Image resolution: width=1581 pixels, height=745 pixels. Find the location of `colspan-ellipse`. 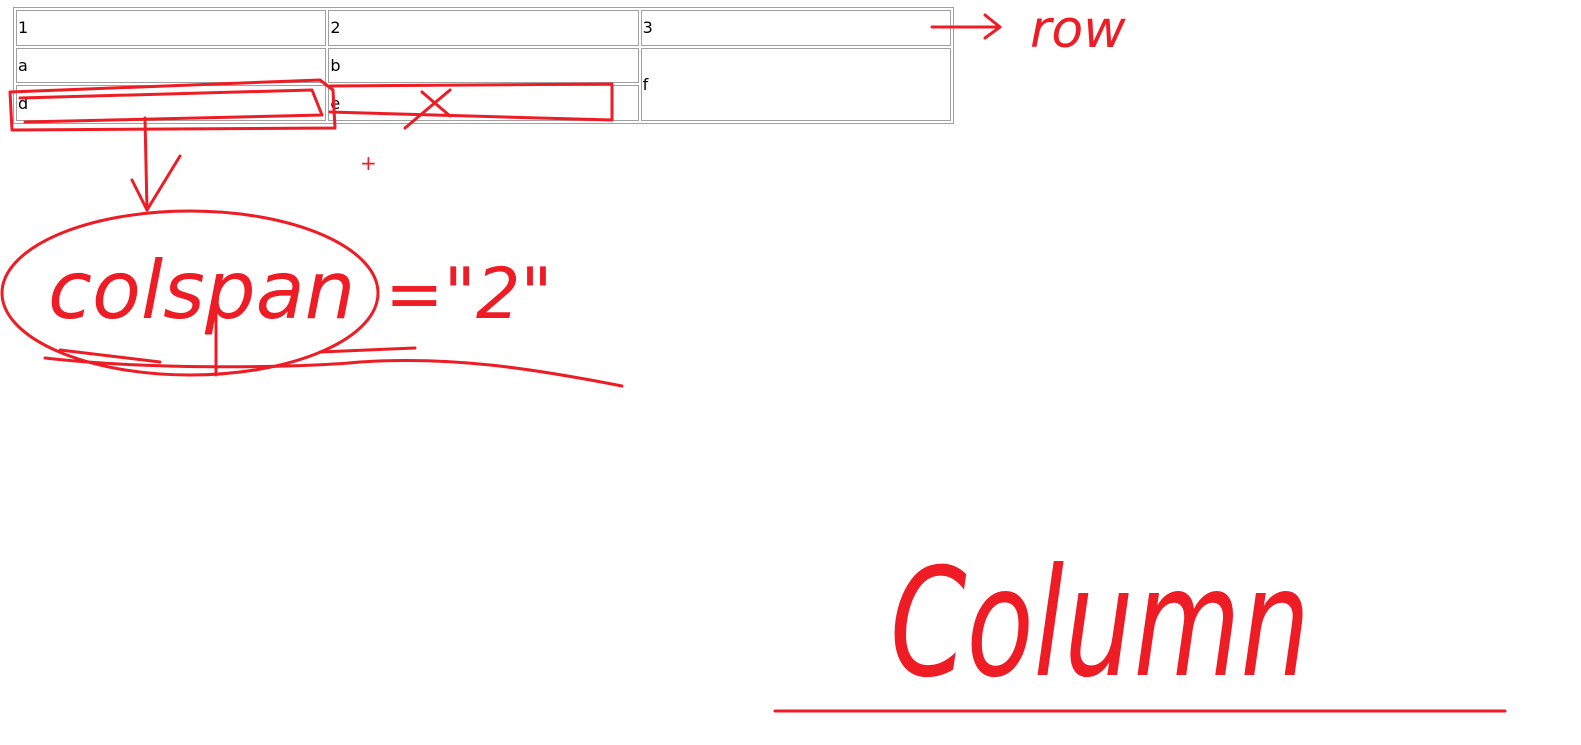

colspan-ellipse is located at coordinates (190, 293).